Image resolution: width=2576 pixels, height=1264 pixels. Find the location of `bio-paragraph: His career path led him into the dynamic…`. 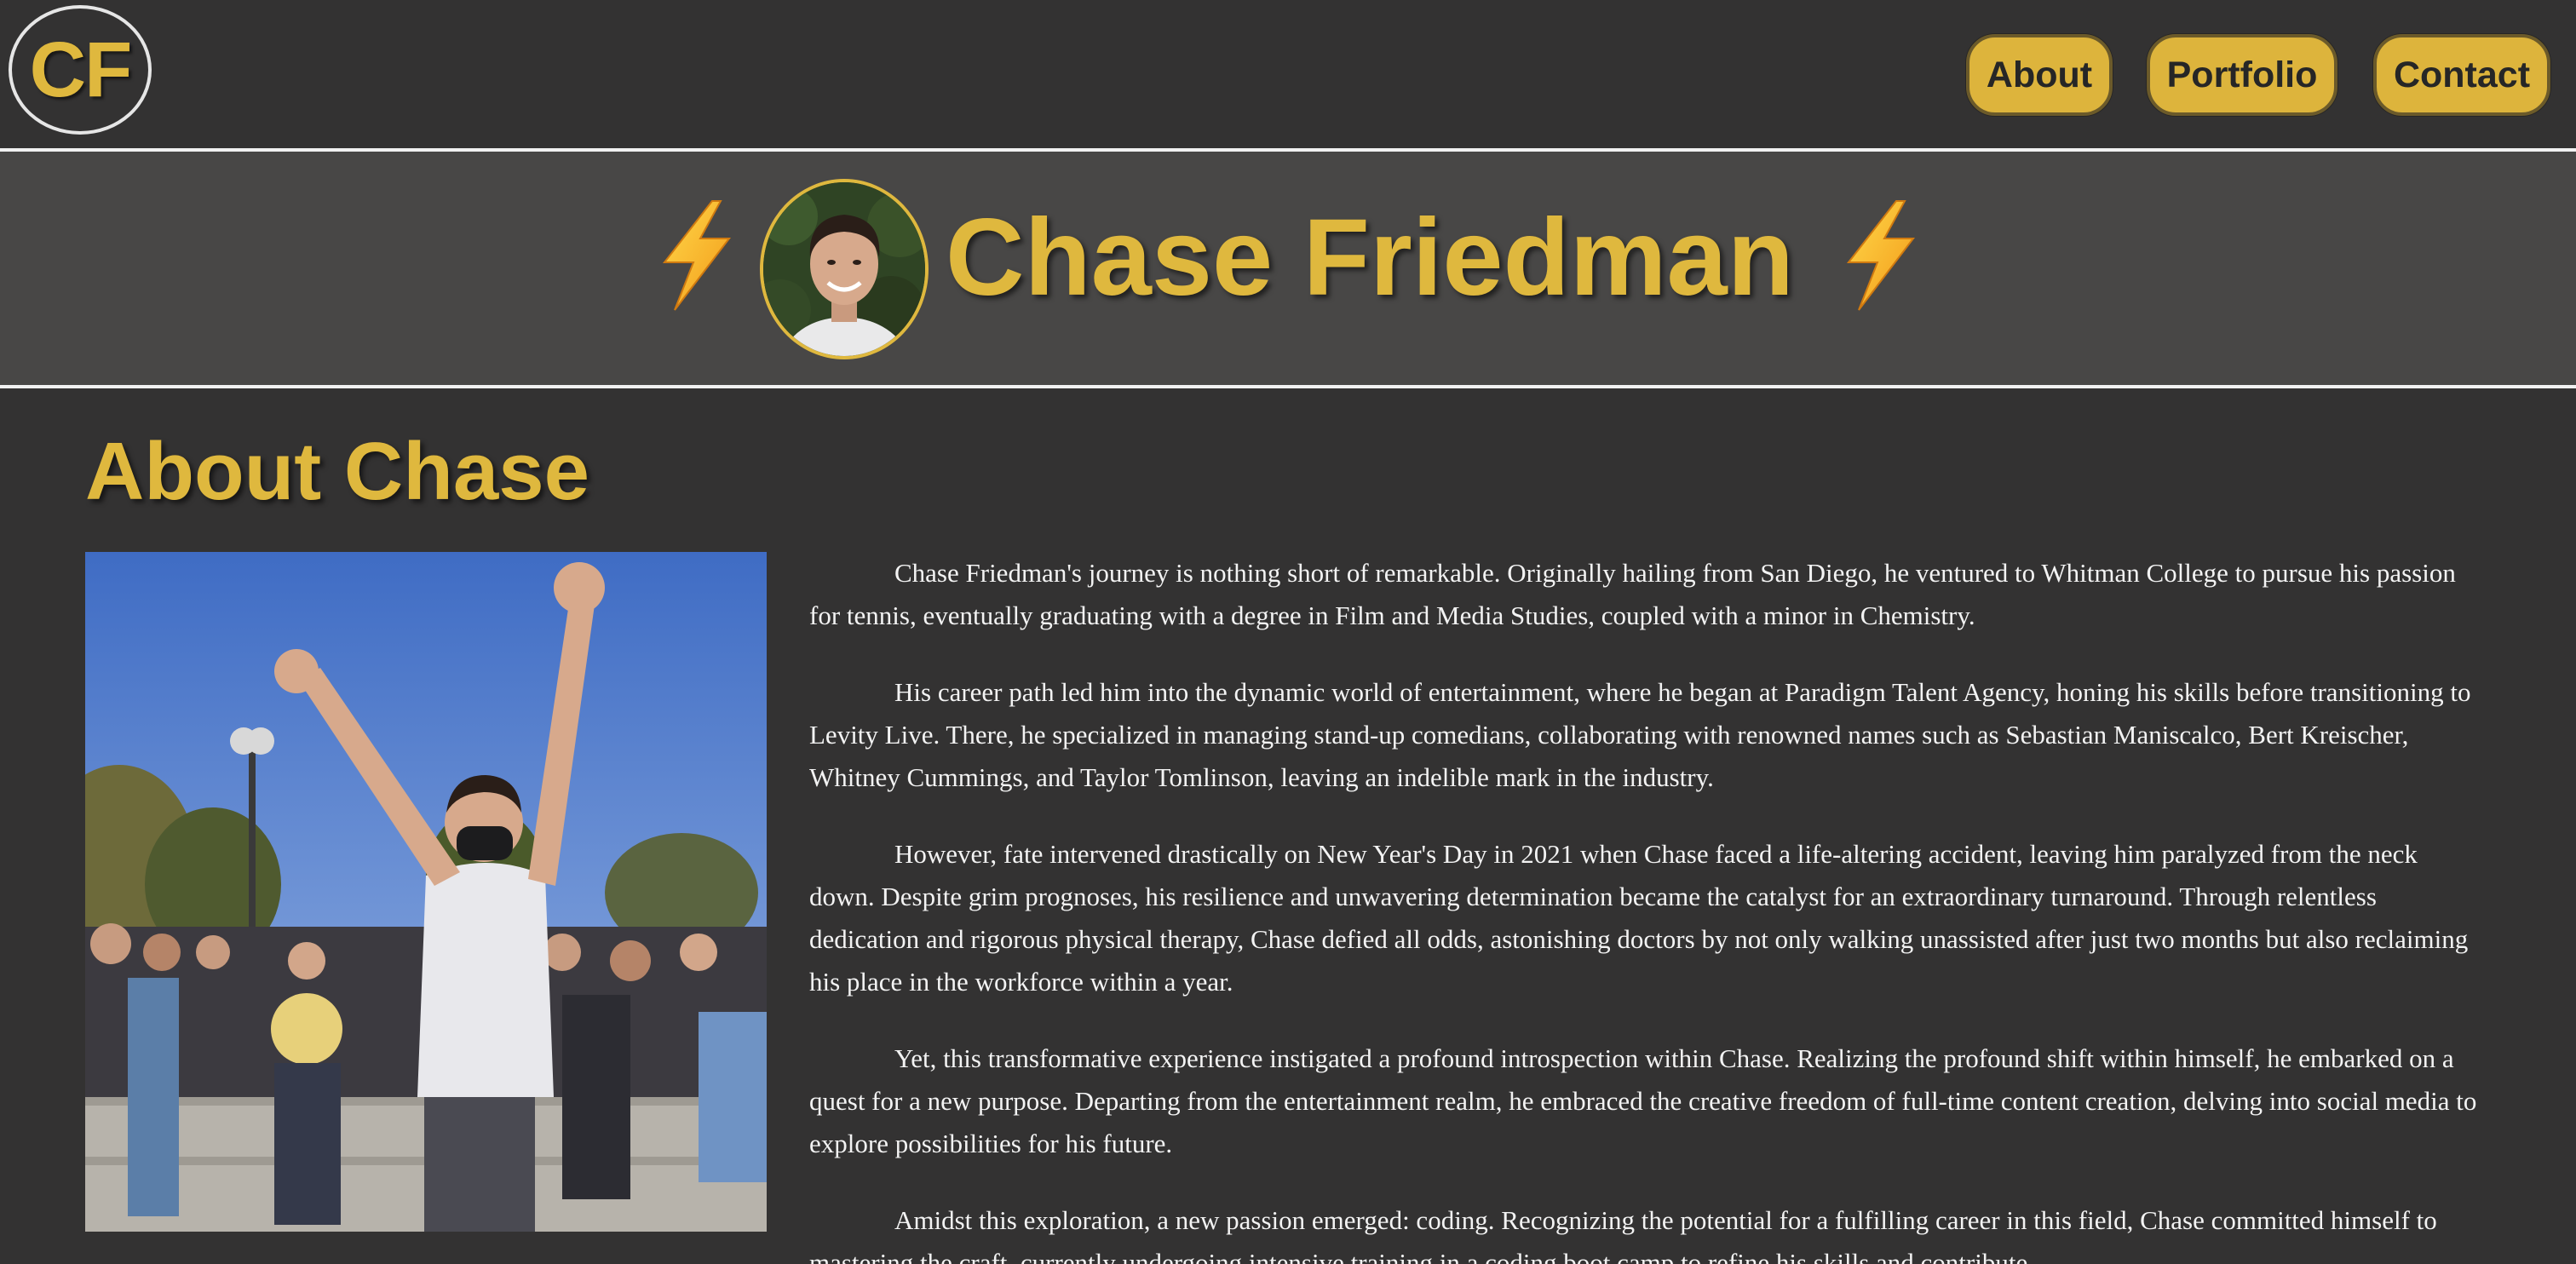

bio-paragraph: His career path led him into the dynamic… is located at coordinates (1640, 734).